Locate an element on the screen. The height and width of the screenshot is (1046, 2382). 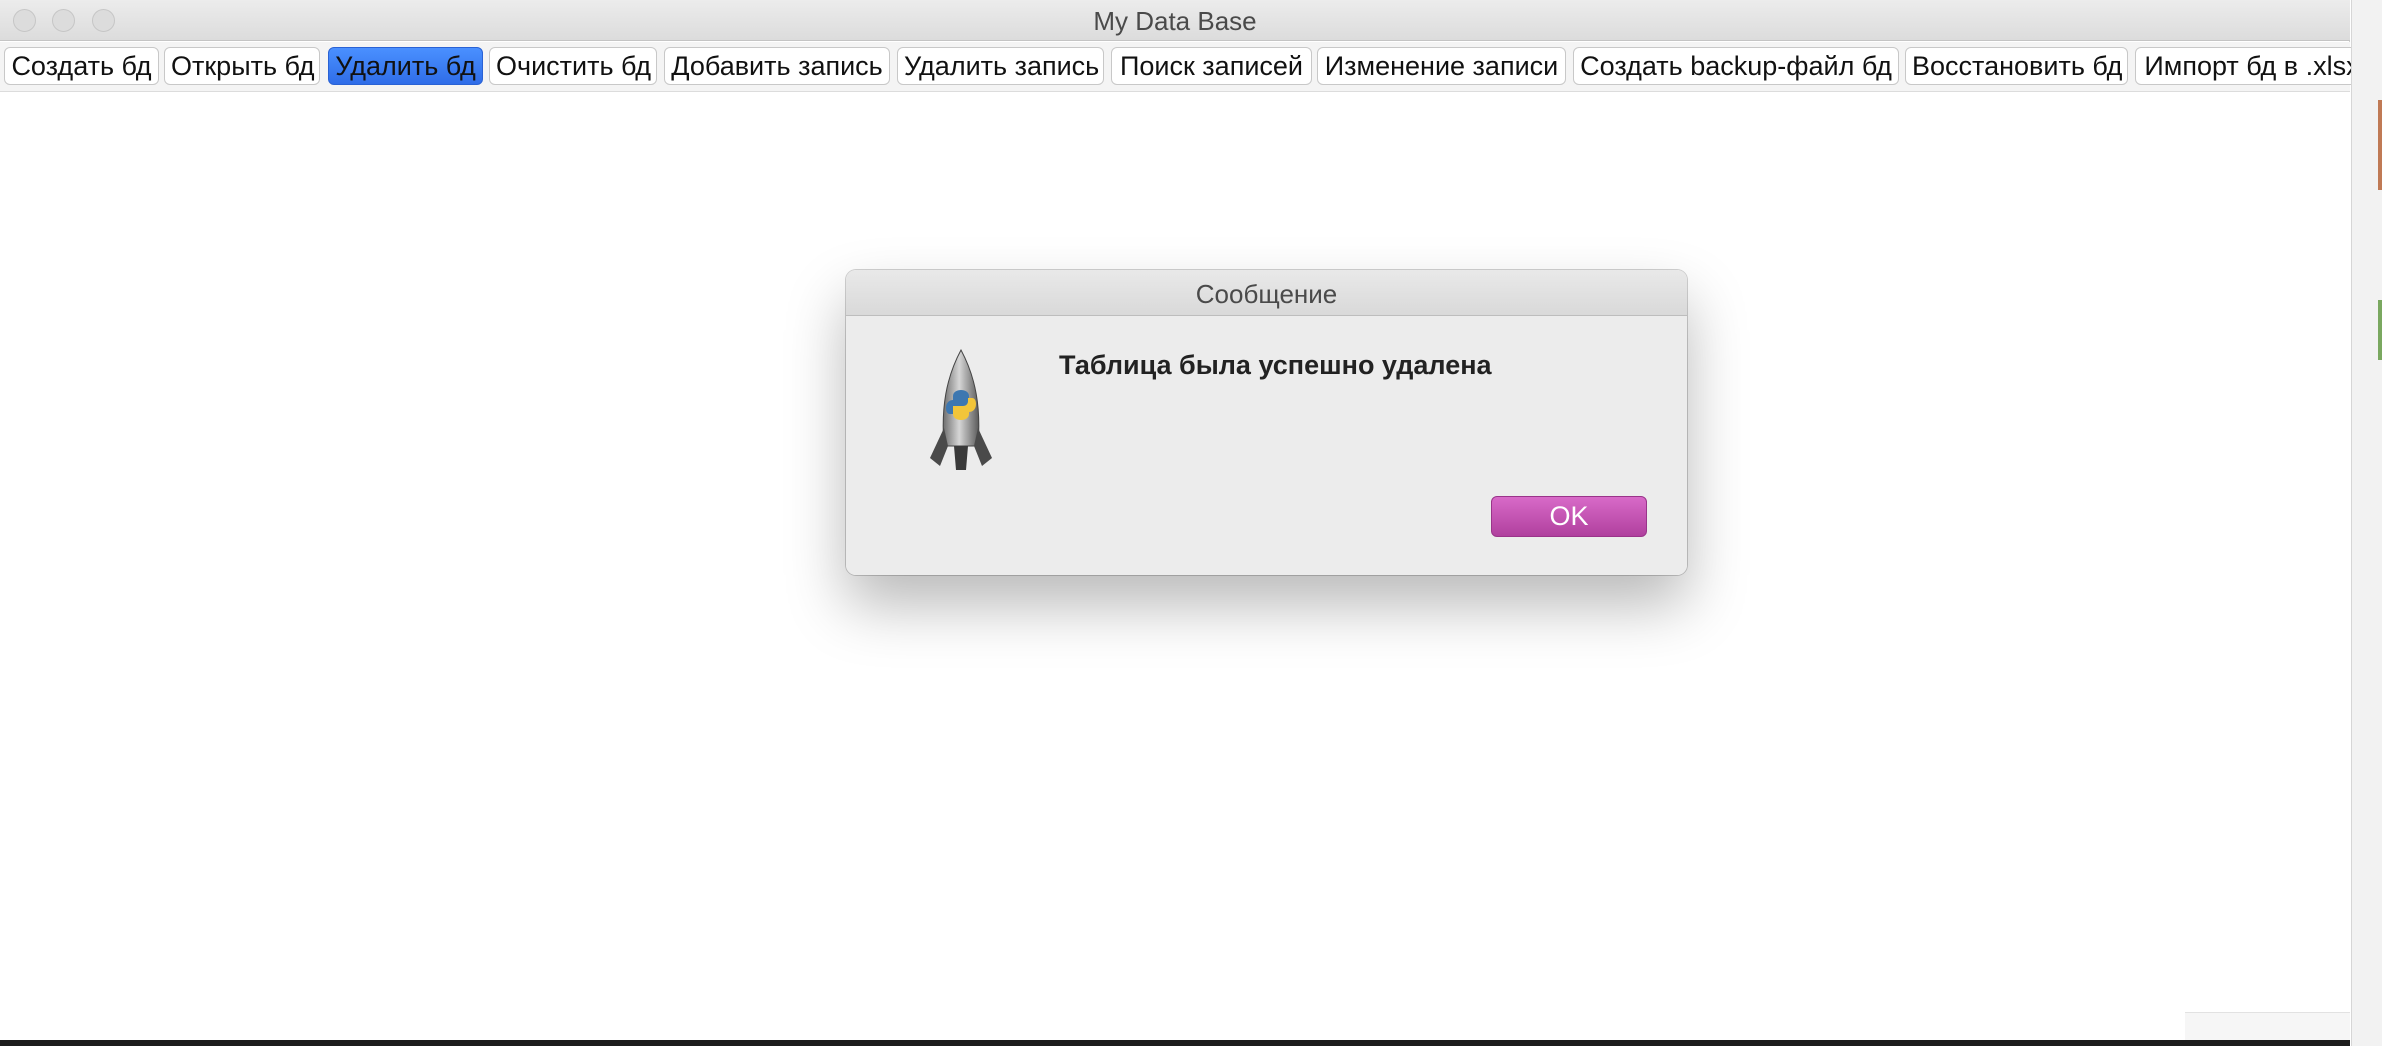
background-window-edge is located at coordinates (2366, 523).